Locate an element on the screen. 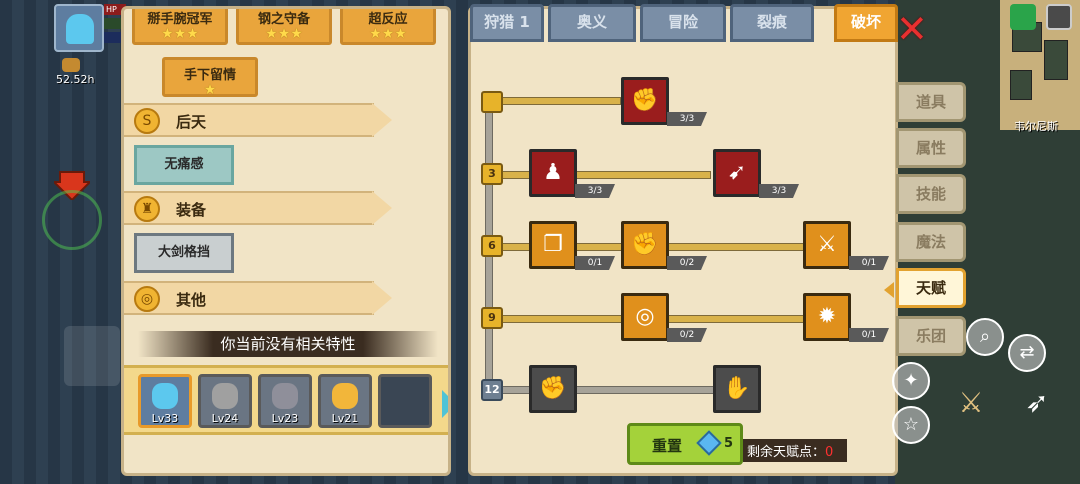 This screenshot has width=1080, height=484. star-rating: ★ is located at coordinates (210, 90).